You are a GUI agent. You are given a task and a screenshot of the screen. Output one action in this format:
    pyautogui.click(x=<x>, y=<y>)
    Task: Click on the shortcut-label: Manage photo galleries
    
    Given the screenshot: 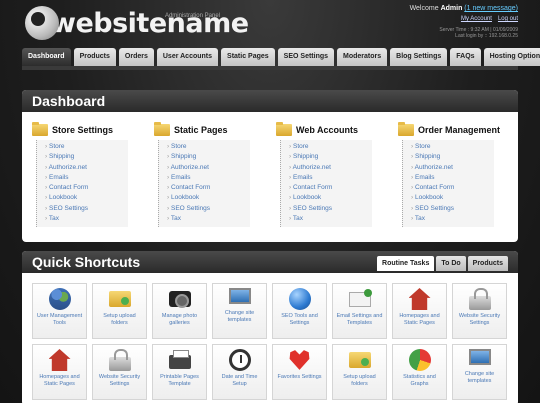 What is the action you would take?
    pyautogui.click(x=179, y=319)
    